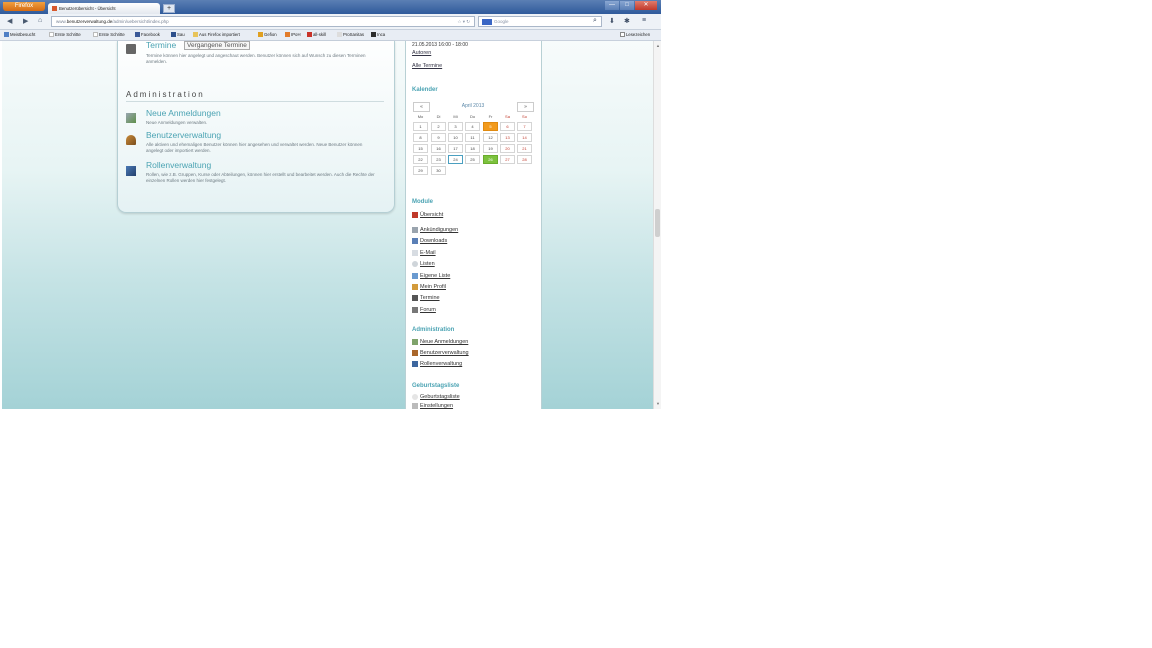  I want to click on calendar-day: 18, so click(472, 148).